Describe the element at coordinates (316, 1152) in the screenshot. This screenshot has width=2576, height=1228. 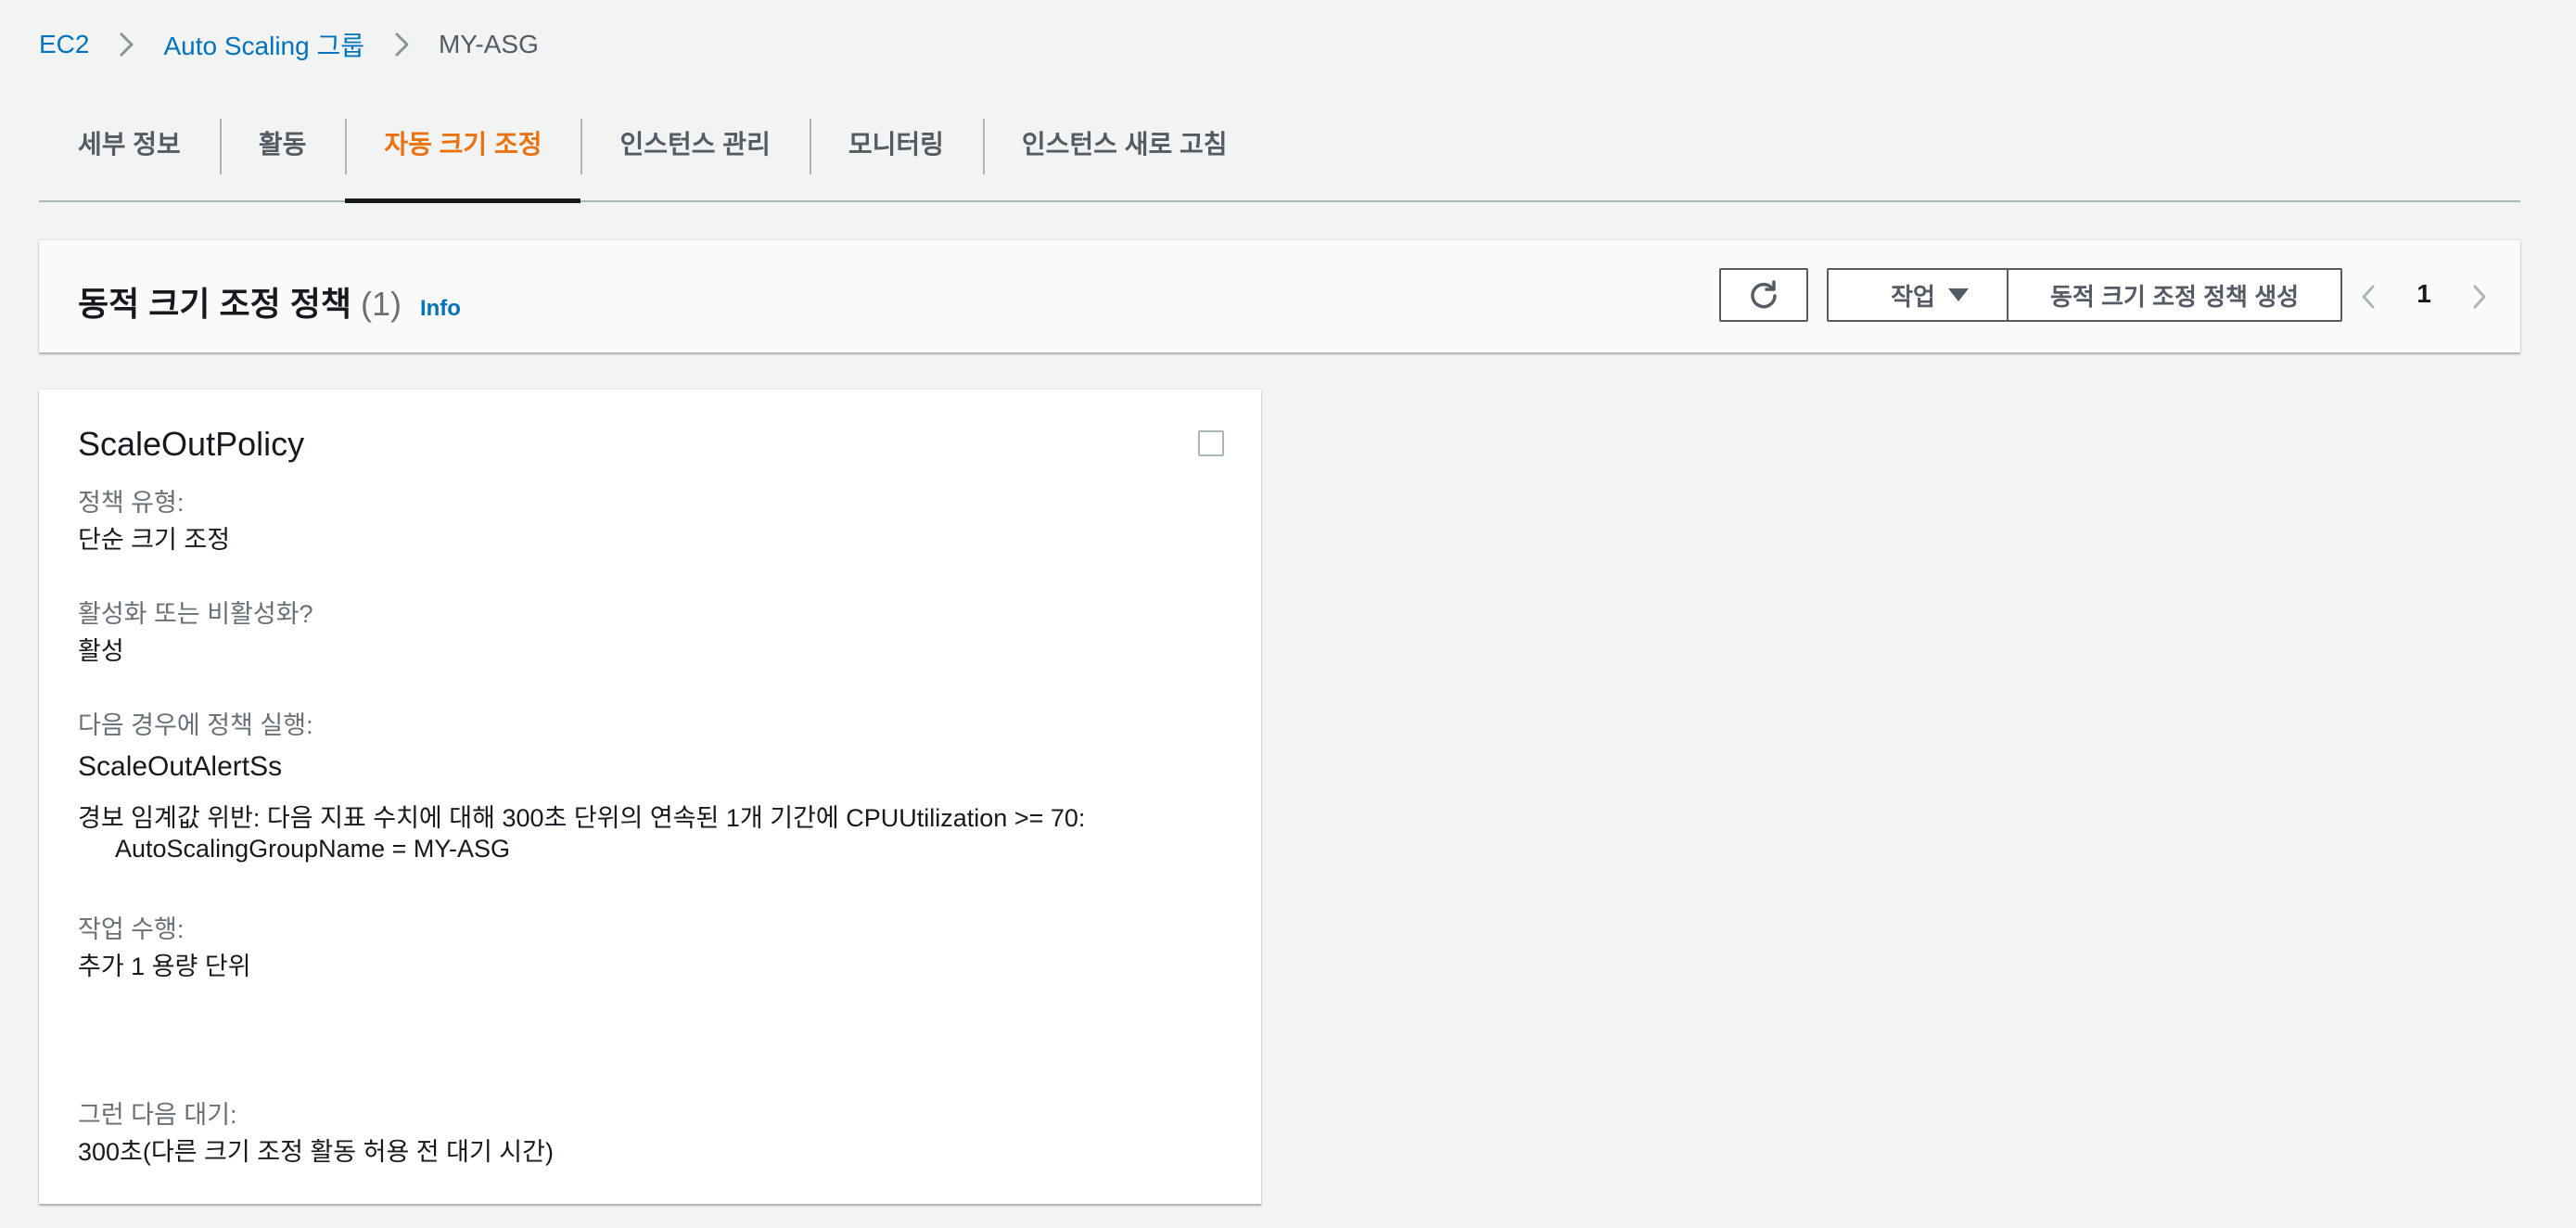
I see `wait-value: 300초(다른 크기 조정 활동 허용 전 대기 시간)` at that location.